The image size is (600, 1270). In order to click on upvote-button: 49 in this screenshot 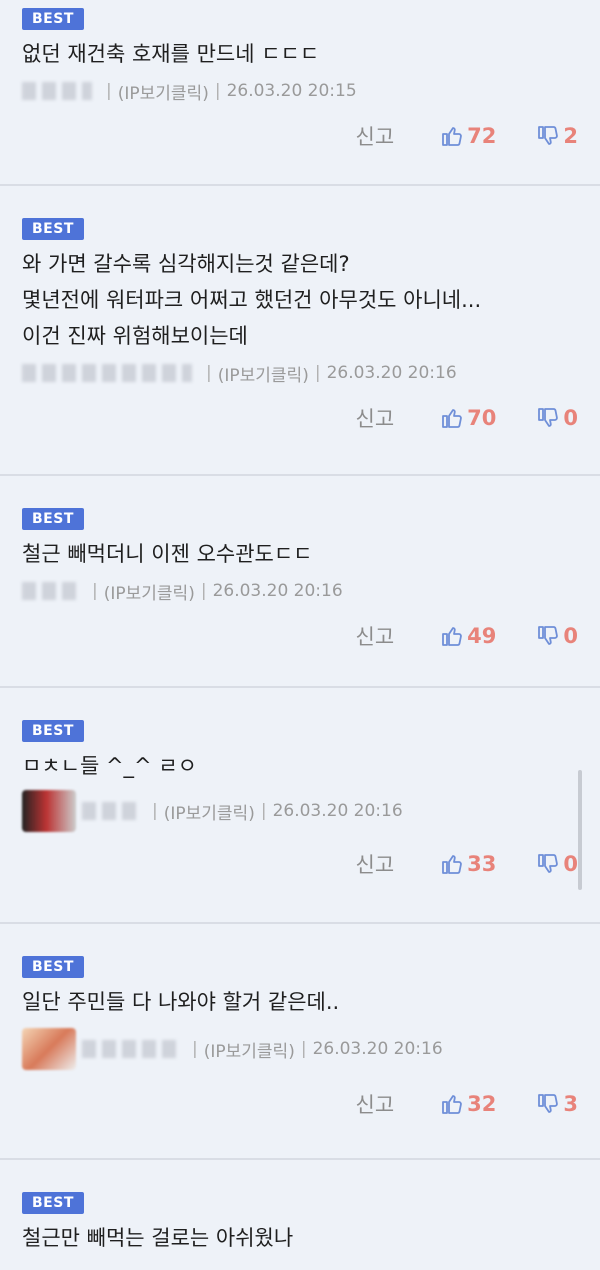, I will do `click(468, 636)`.